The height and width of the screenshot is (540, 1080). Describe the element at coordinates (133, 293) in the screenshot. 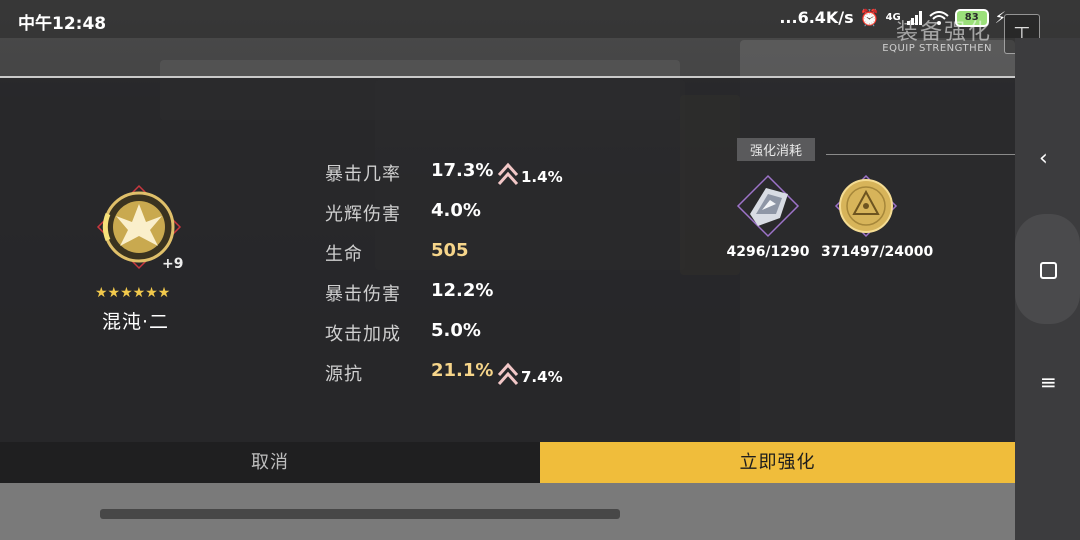

I see `equipment-stars: ★★★★★★` at that location.